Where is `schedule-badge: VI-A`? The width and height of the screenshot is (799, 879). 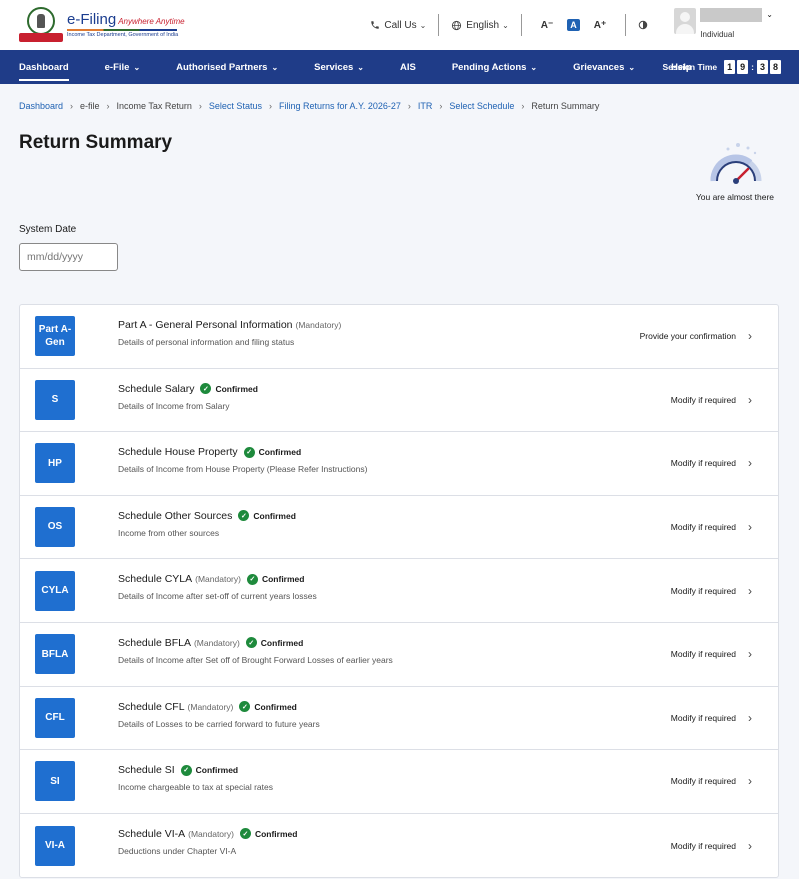 schedule-badge: VI-A is located at coordinates (55, 845).